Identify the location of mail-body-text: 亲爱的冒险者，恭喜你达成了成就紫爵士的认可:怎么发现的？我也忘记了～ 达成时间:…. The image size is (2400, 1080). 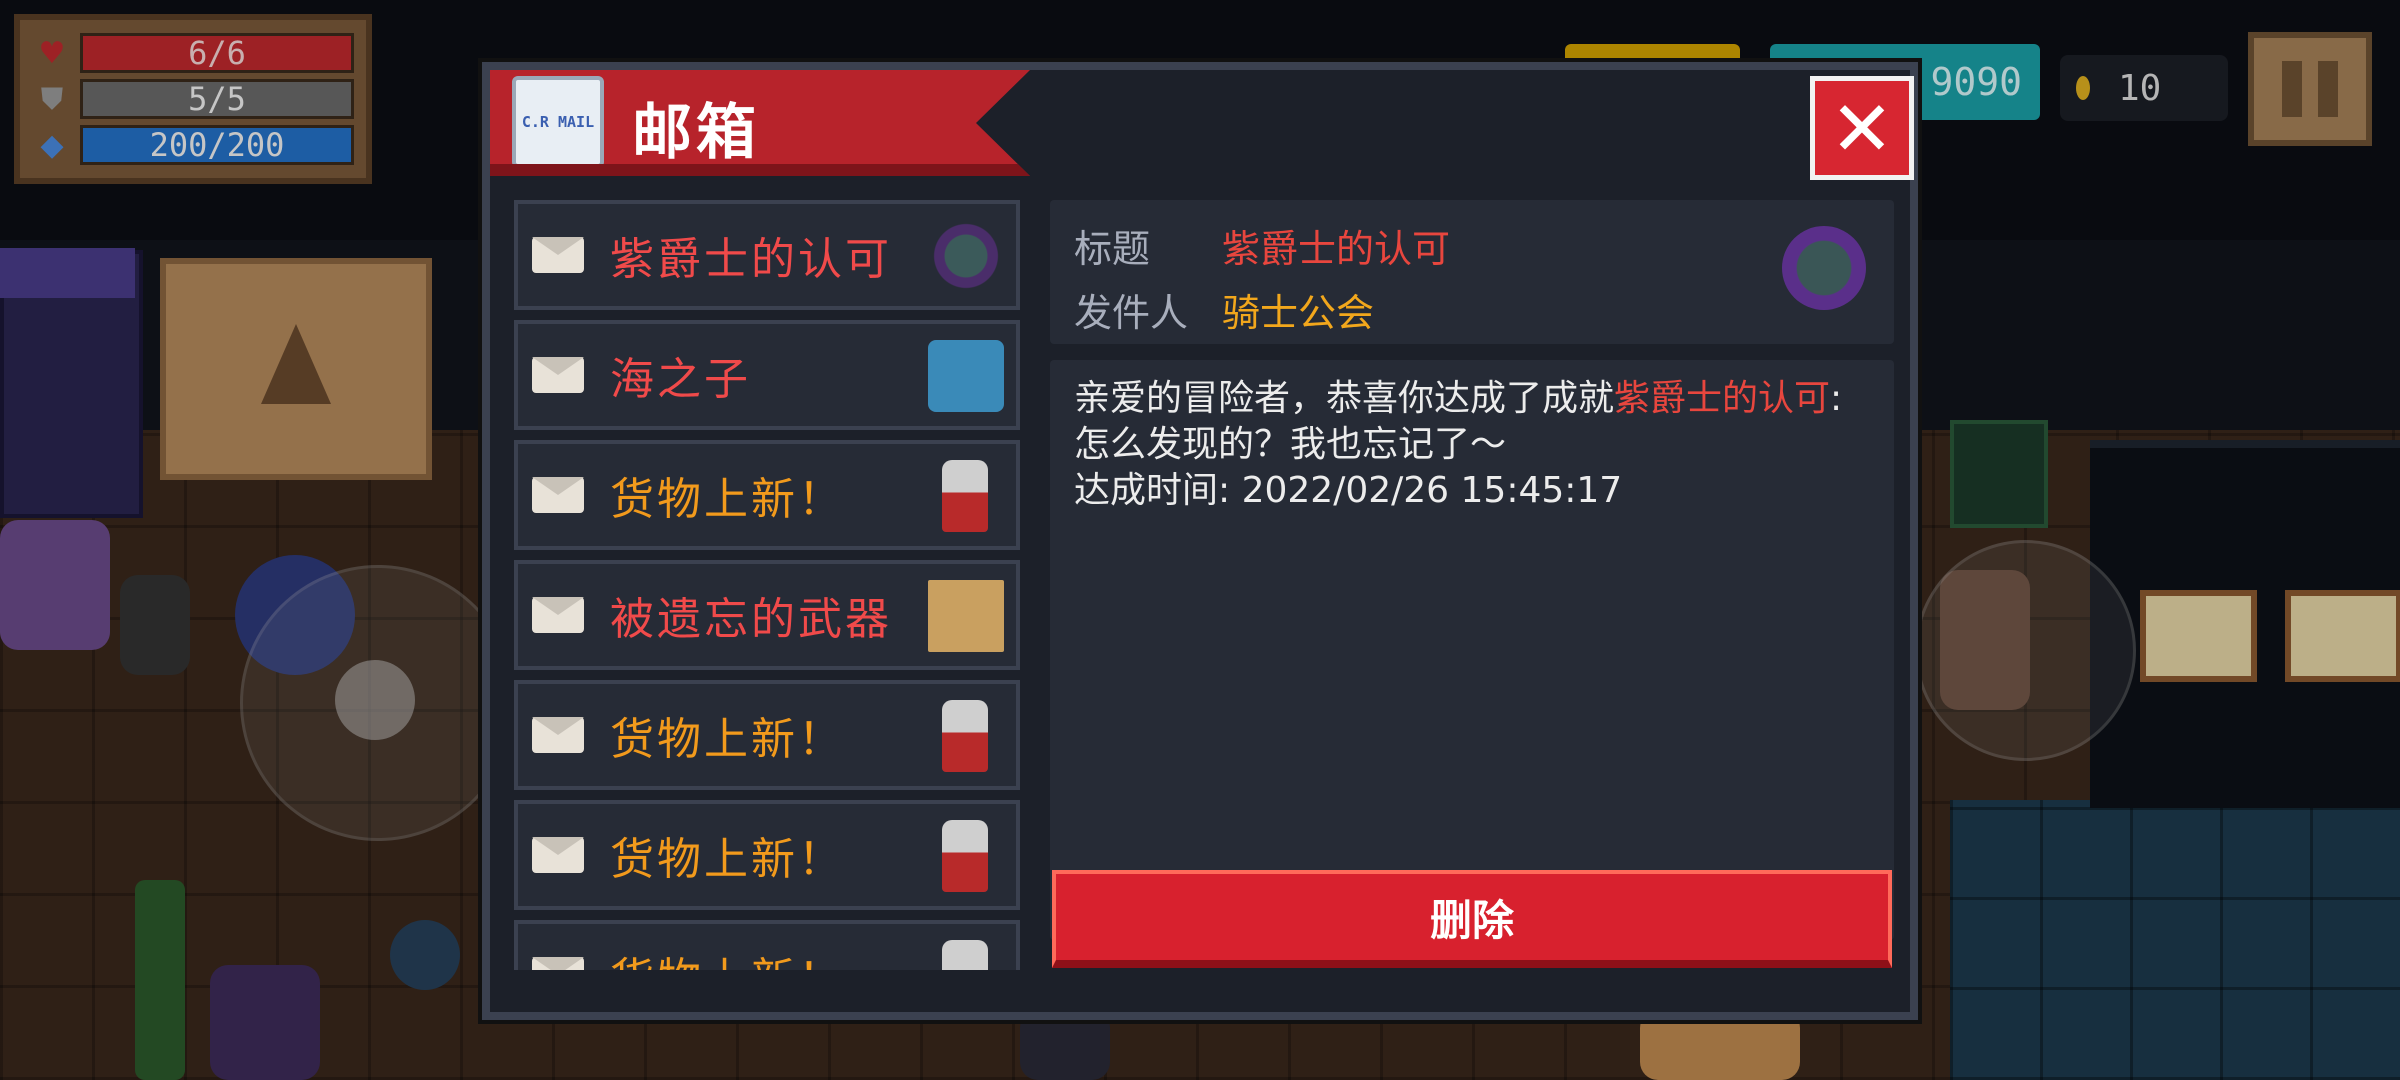
(1474, 445).